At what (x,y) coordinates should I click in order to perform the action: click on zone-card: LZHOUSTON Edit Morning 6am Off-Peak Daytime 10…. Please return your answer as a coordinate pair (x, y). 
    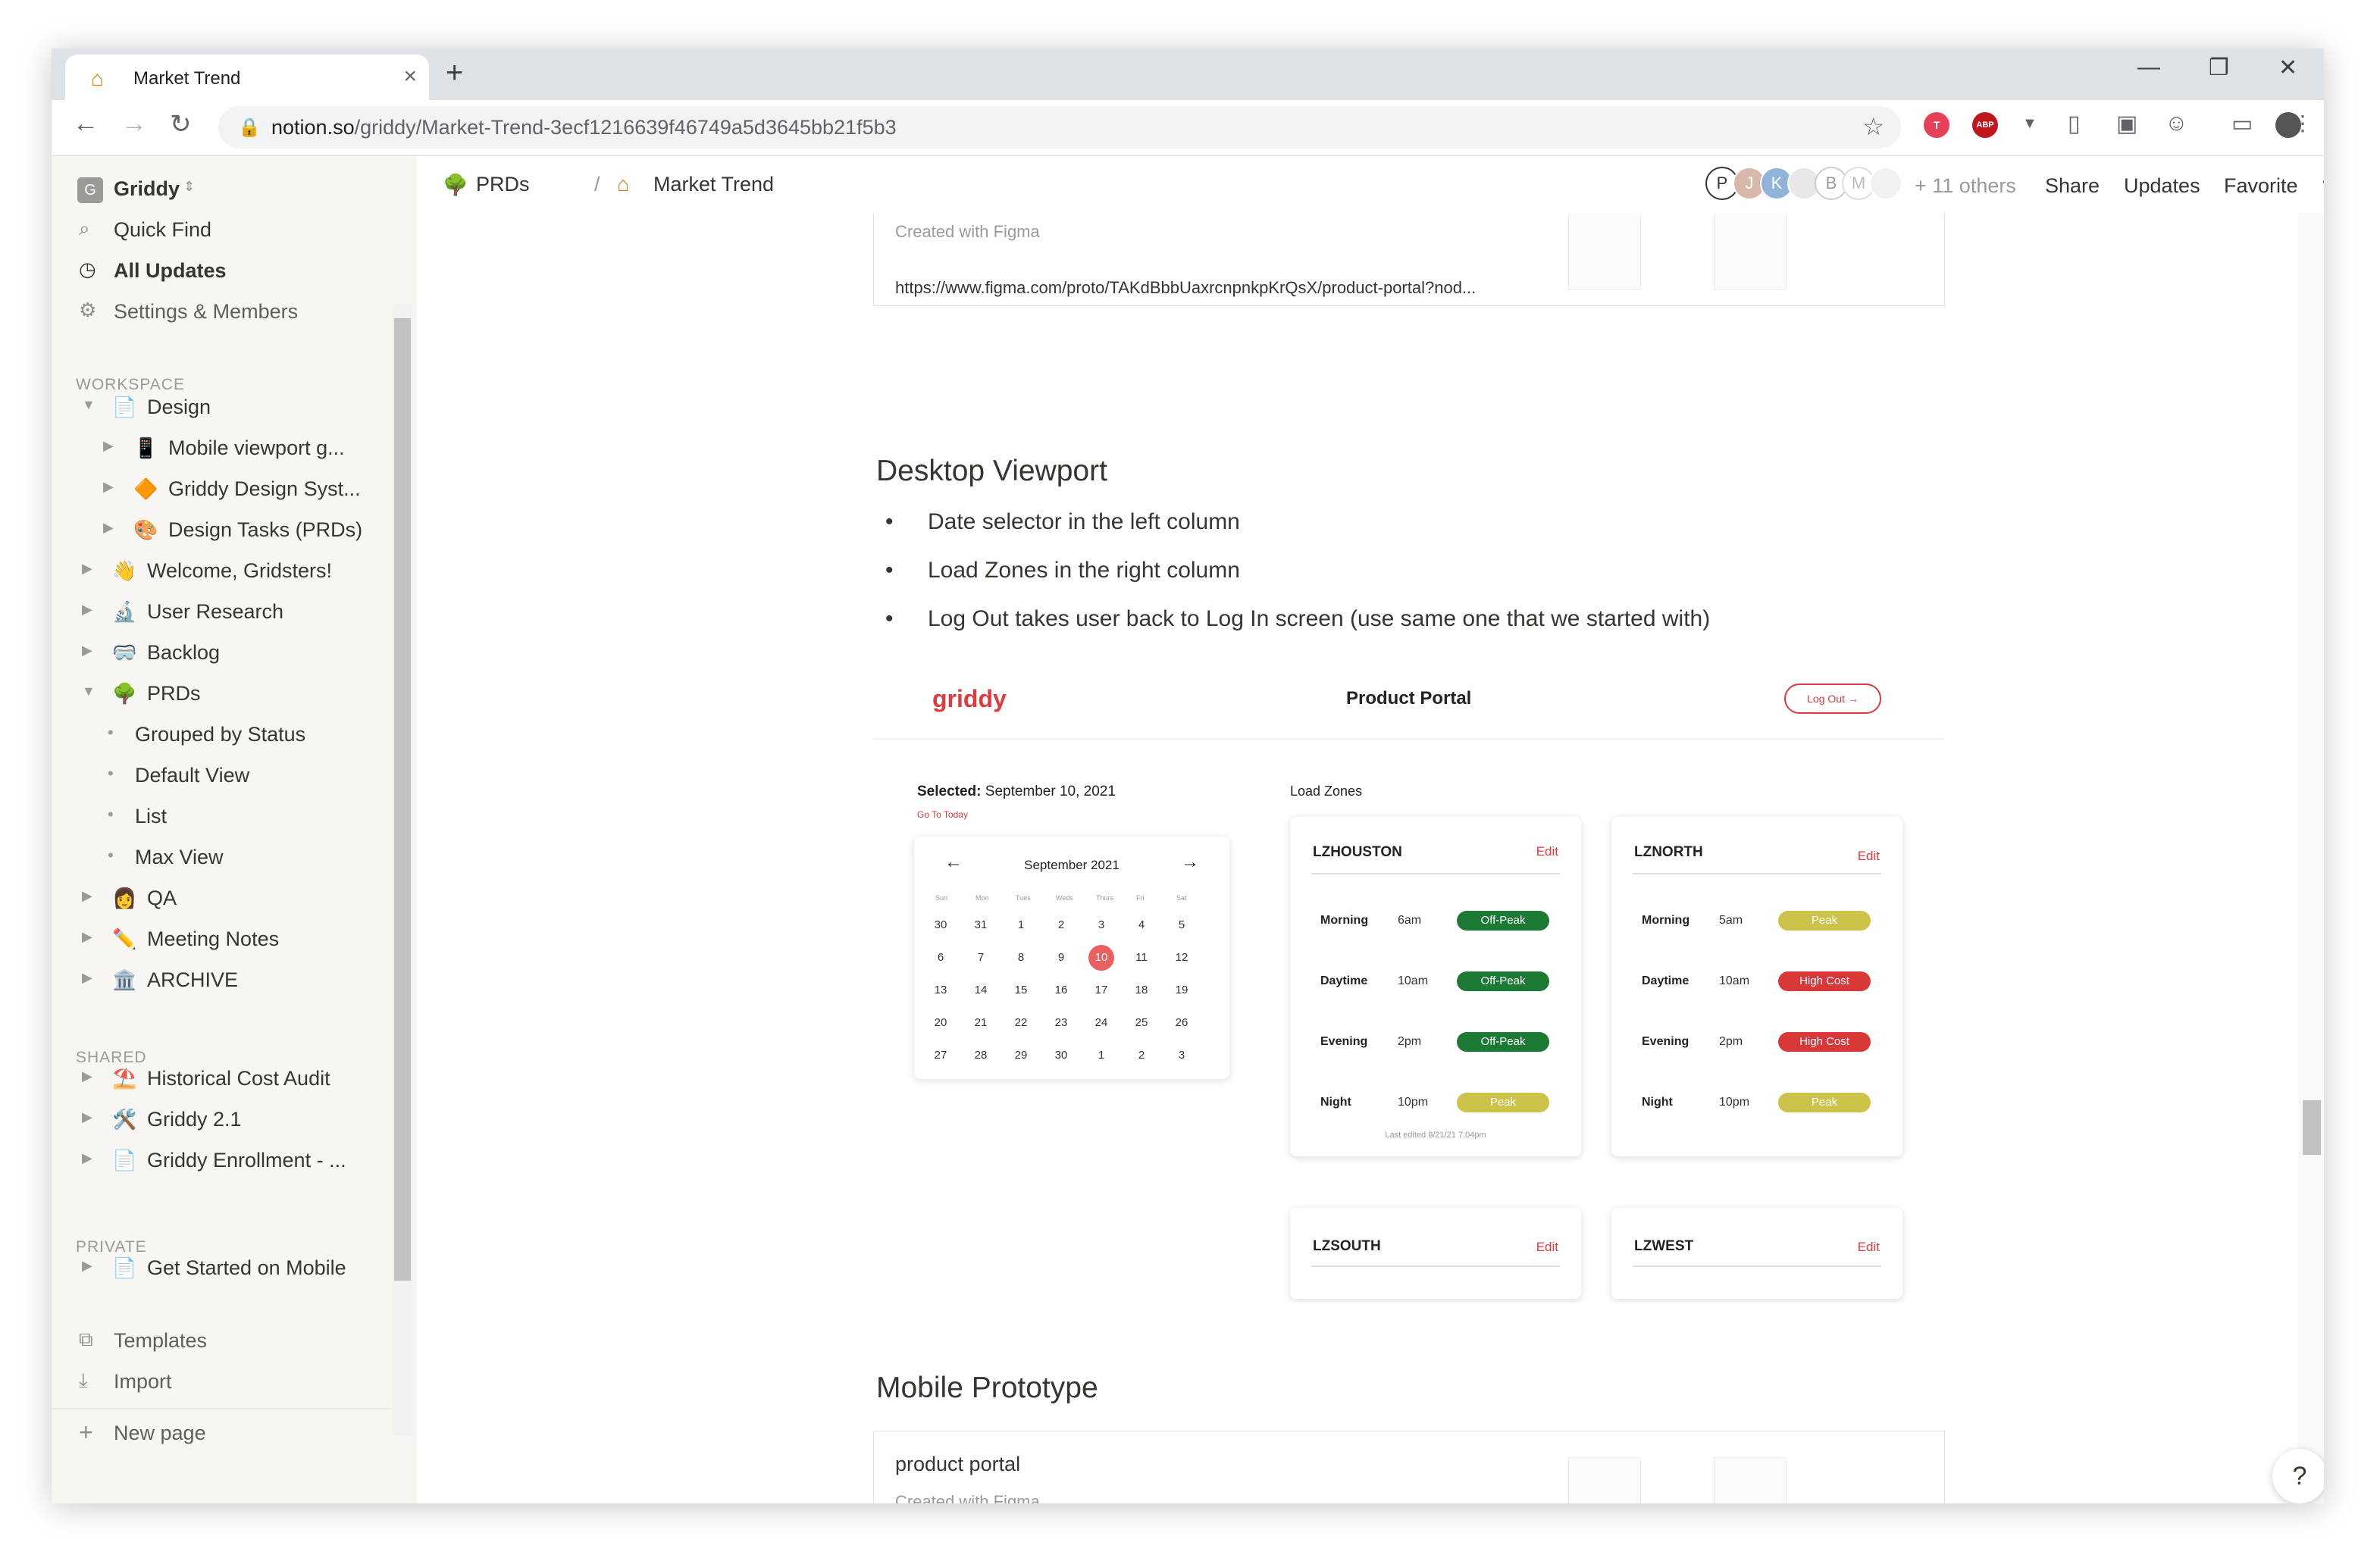
    Looking at the image, I should click on (1436, 986).